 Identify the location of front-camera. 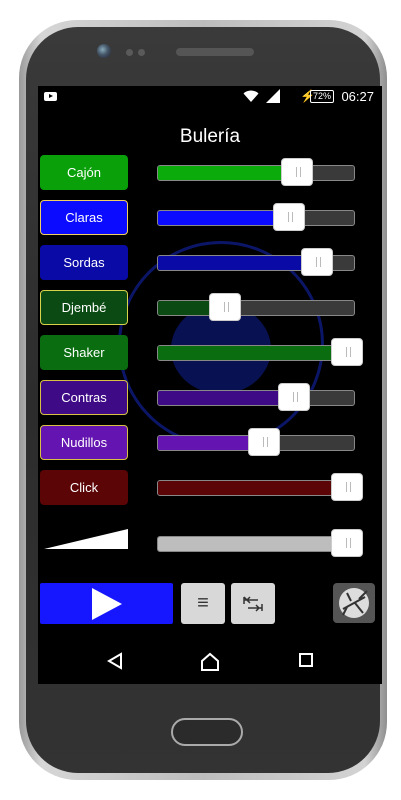
(104, 51).